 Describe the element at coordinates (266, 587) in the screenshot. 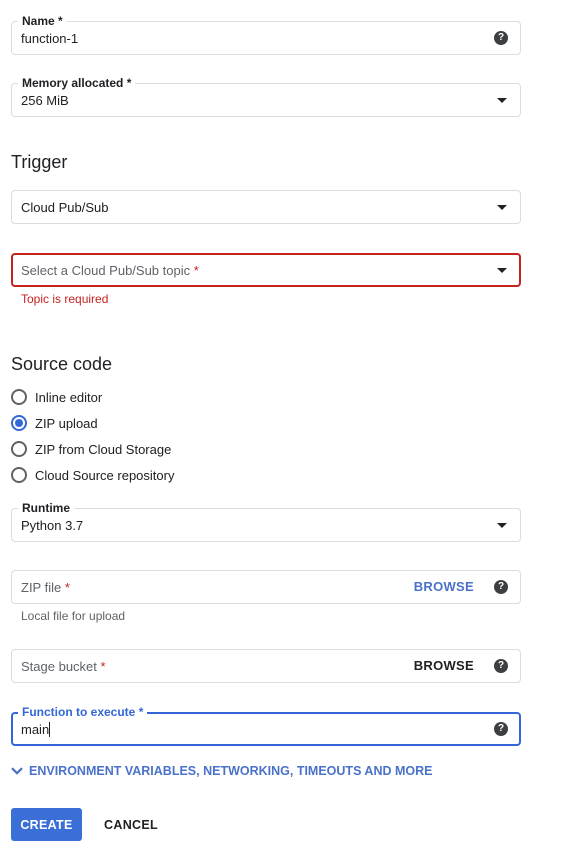

I see `zip-file-field: ZIP file * BROWSE ?` at that location.